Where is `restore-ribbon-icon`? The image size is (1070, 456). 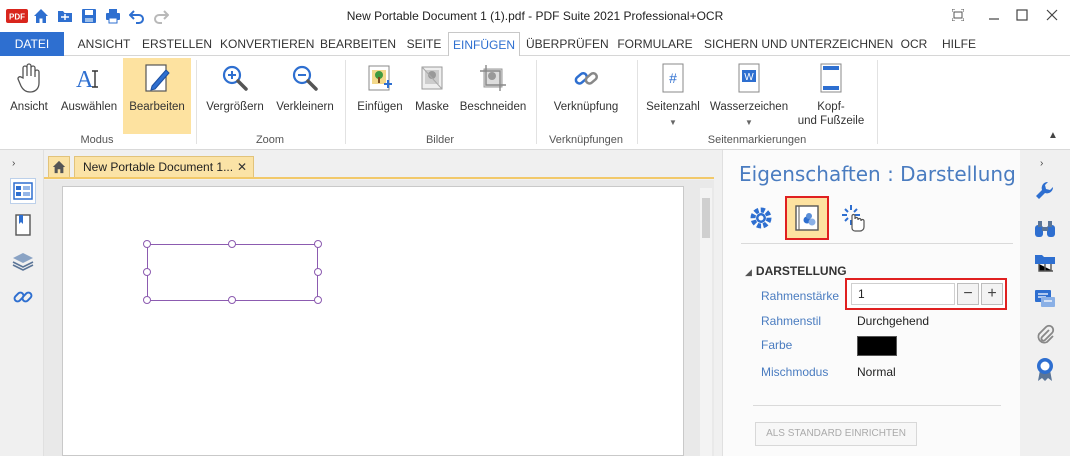 restore-ribbon-icon is located at coordinates (958, 15).